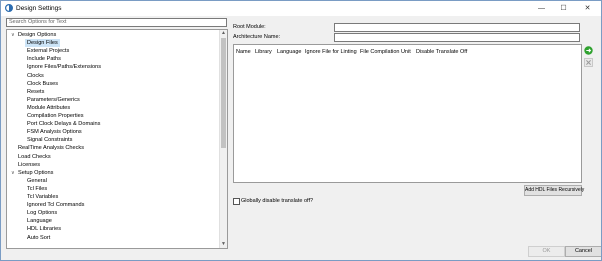 The height and width of the screenshot is (261, 602). Describe the element at coordinates (563, 8) in the screenshot. I see `maximize-icon: ☐` at that location.